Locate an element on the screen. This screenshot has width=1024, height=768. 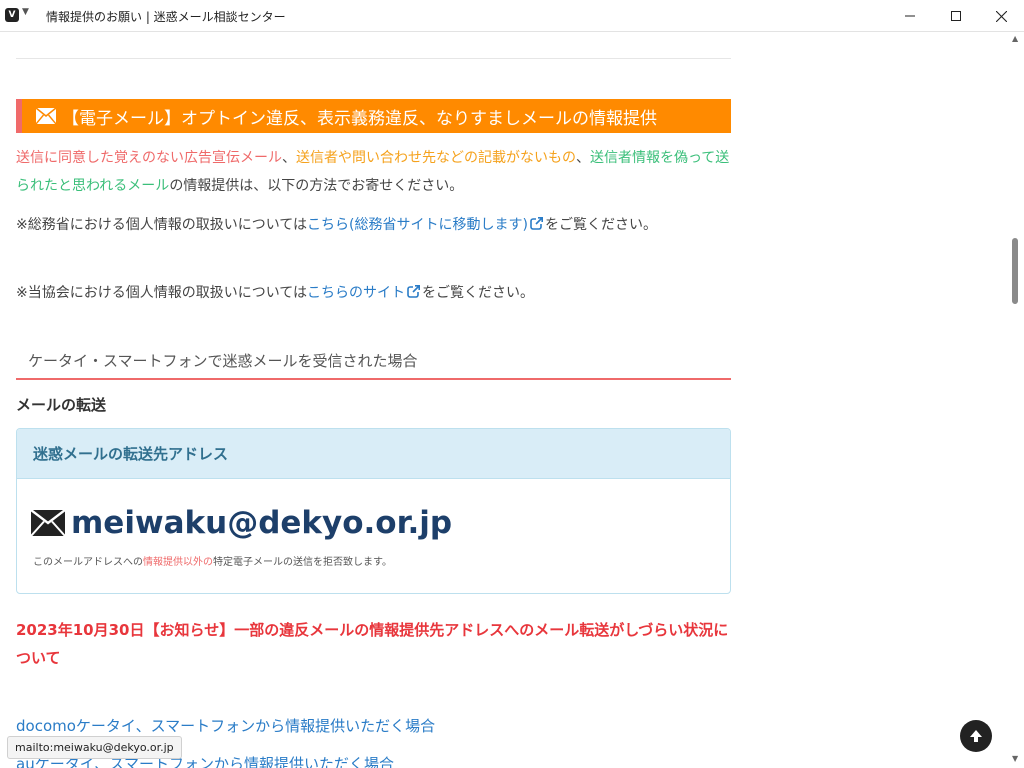
intro-part-ad-mail: 送信に同意した覚えのない広告宣伝メール is located at coordinates (149, 158).